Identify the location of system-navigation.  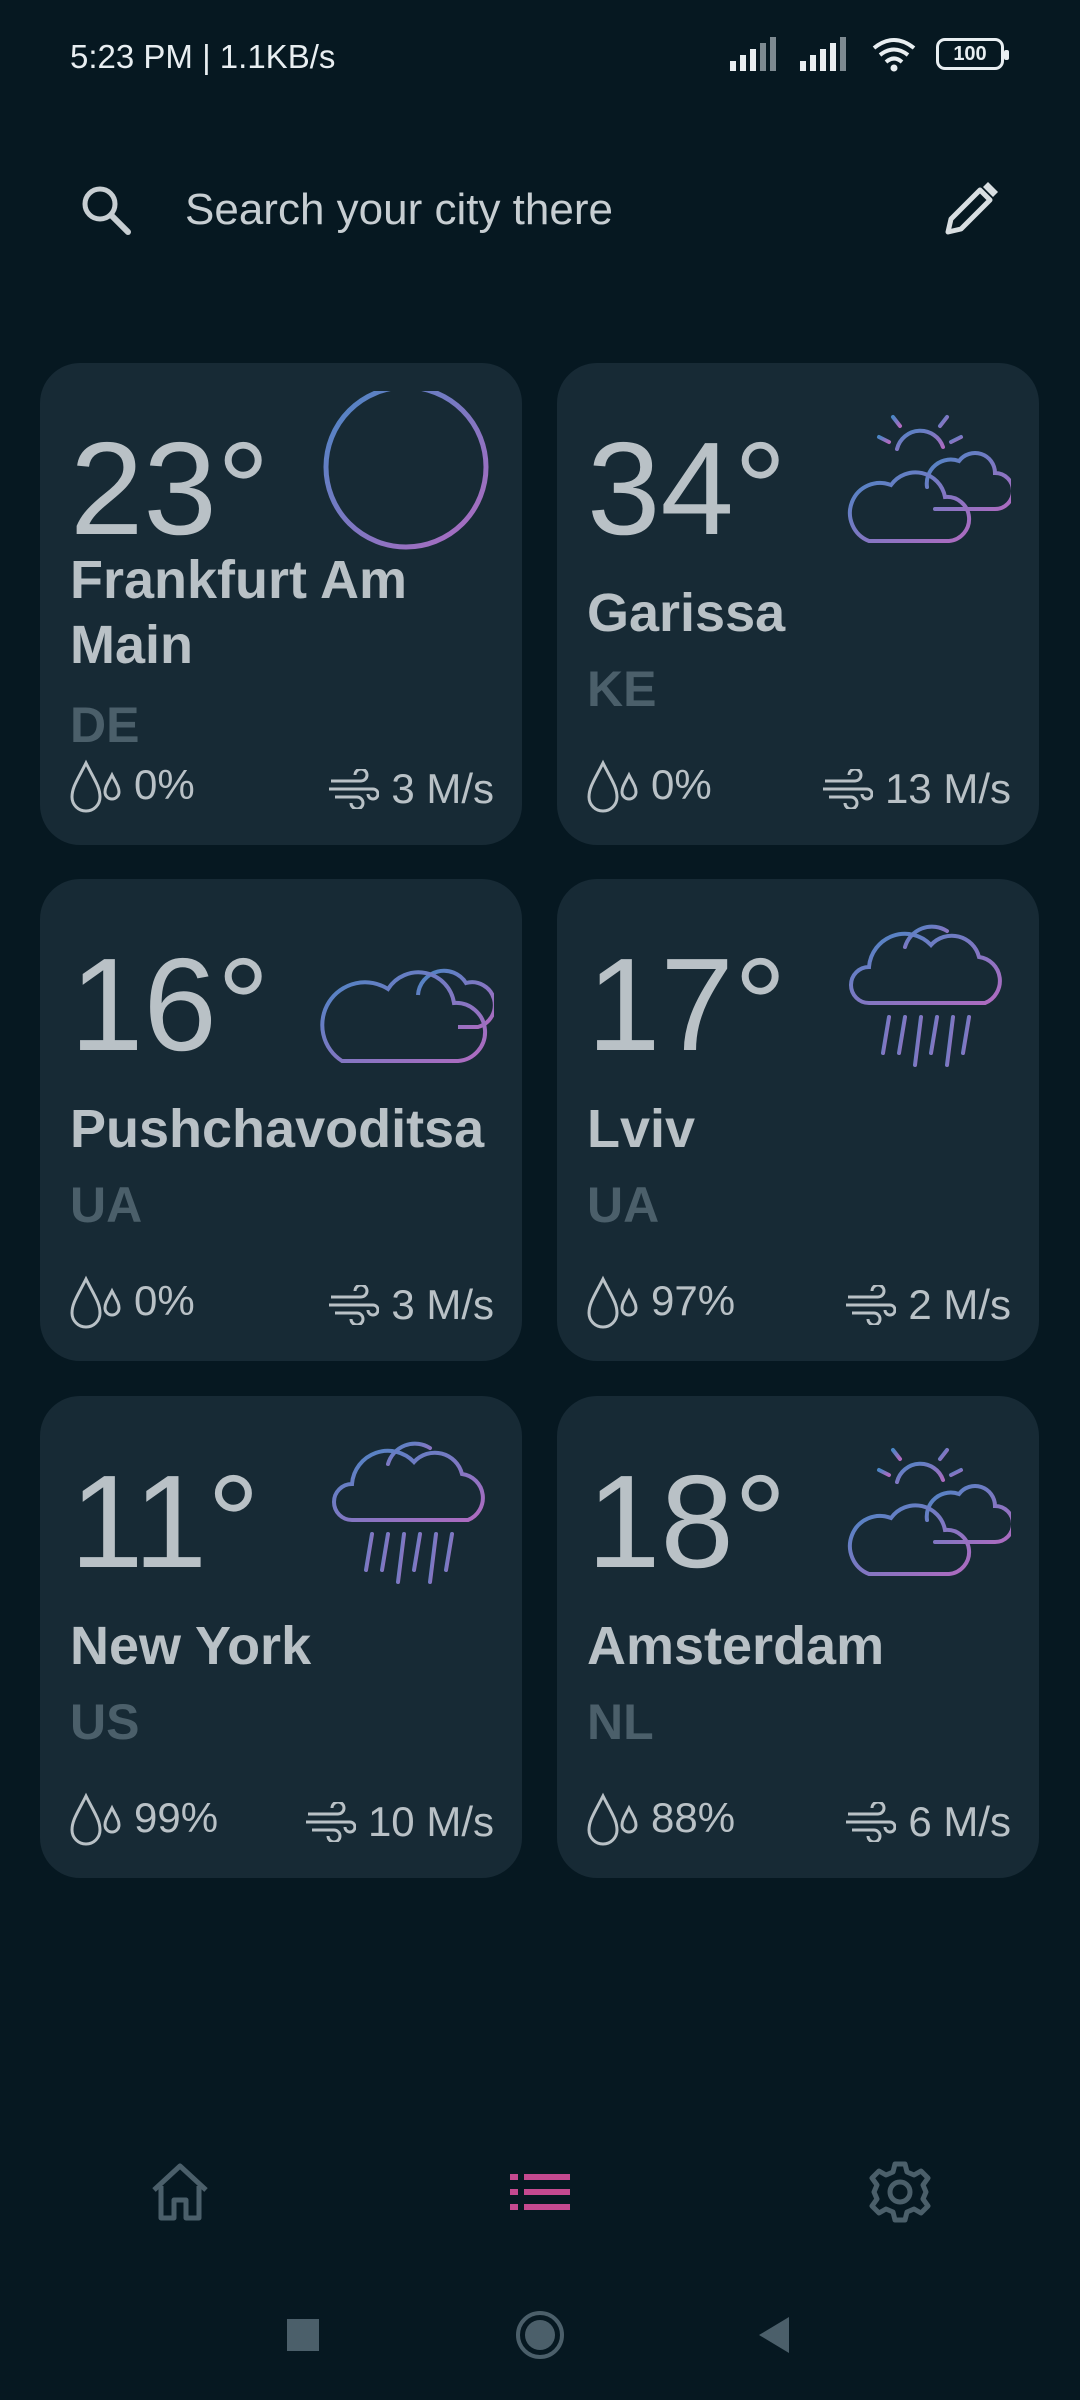
(540, 2335).